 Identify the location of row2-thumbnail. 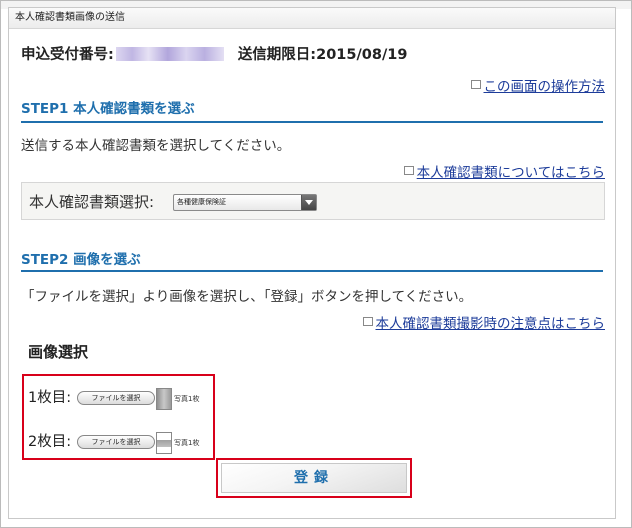
(164, 443).